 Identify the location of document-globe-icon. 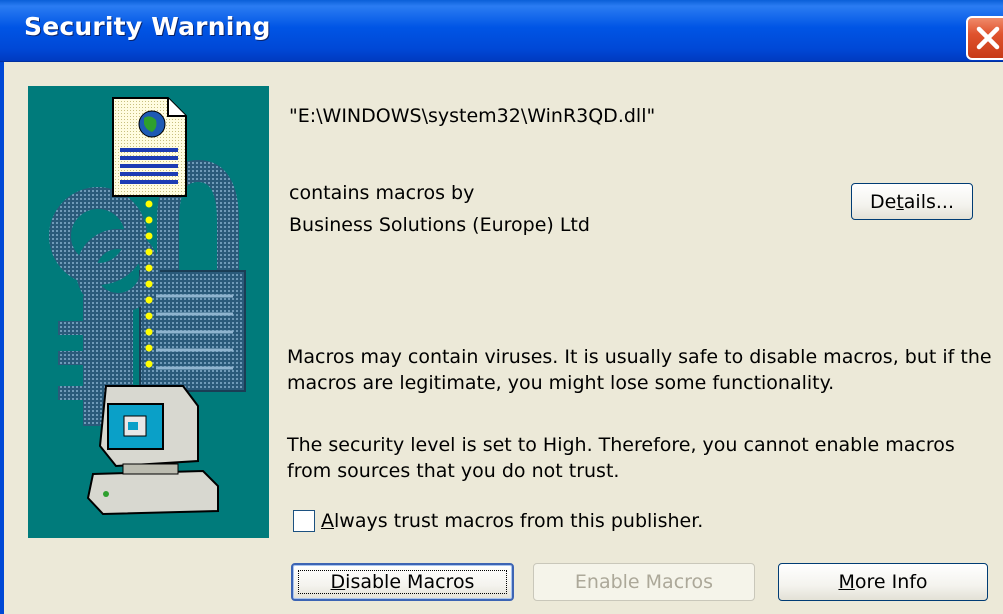
(149, 147).